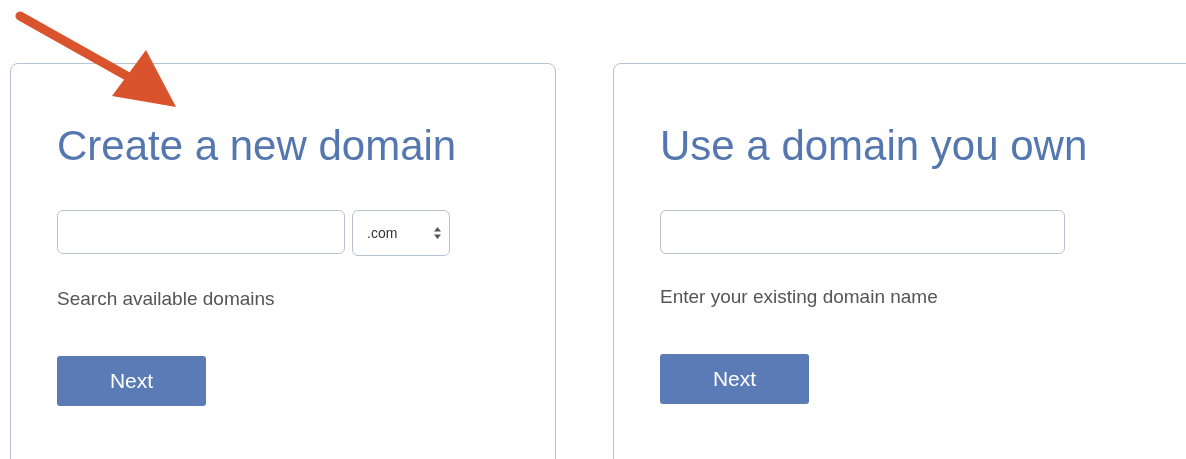 This screenshot has width=1186, height=459. I want to click on card-title: Create a new domain, so click(257, 146).